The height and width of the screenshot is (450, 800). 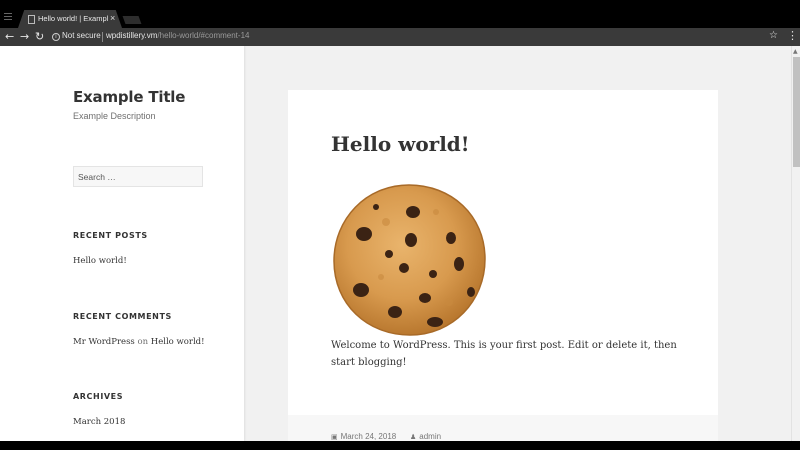 I want to click on url-text: wpdistillery.vm/hello-world/#comment-14, so click(x=177, y=35).